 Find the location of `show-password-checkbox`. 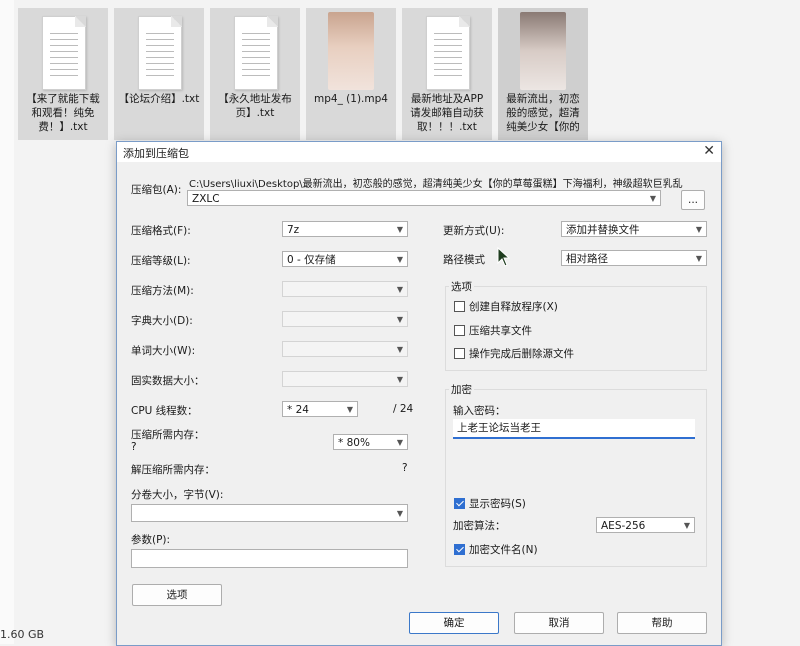

show-password-checkbox is located at coordinates (459, 503).